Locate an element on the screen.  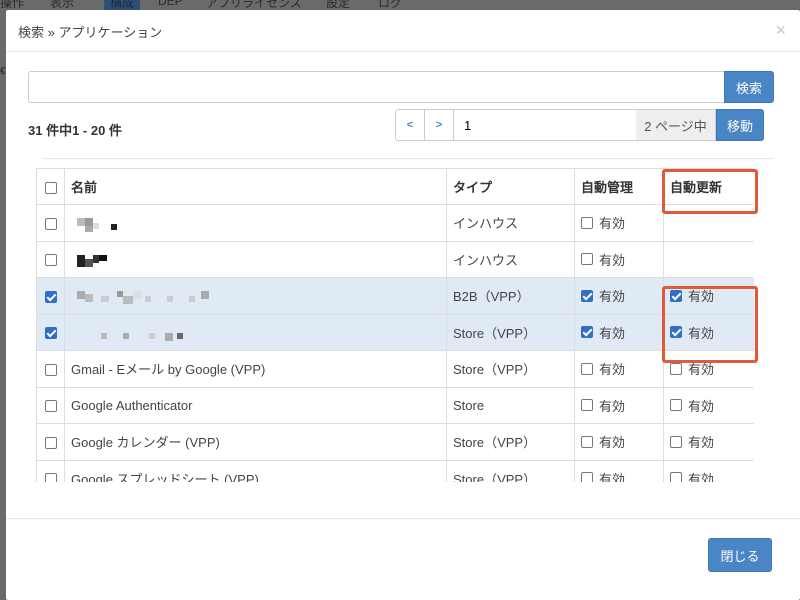
background-nav-item: DEP is located at coordinates (170, 4).